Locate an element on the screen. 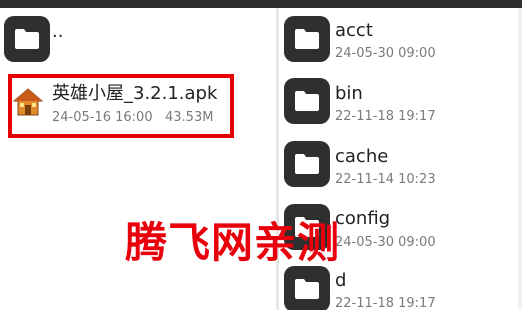  folder-name: config is located at coordinates (363, 218).